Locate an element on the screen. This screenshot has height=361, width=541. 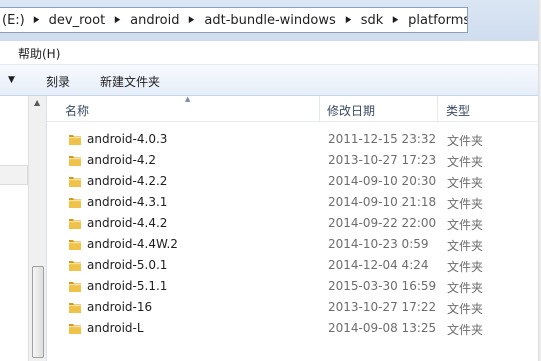
menu-help: 帮助(H) is located at coordinates (39, 53).